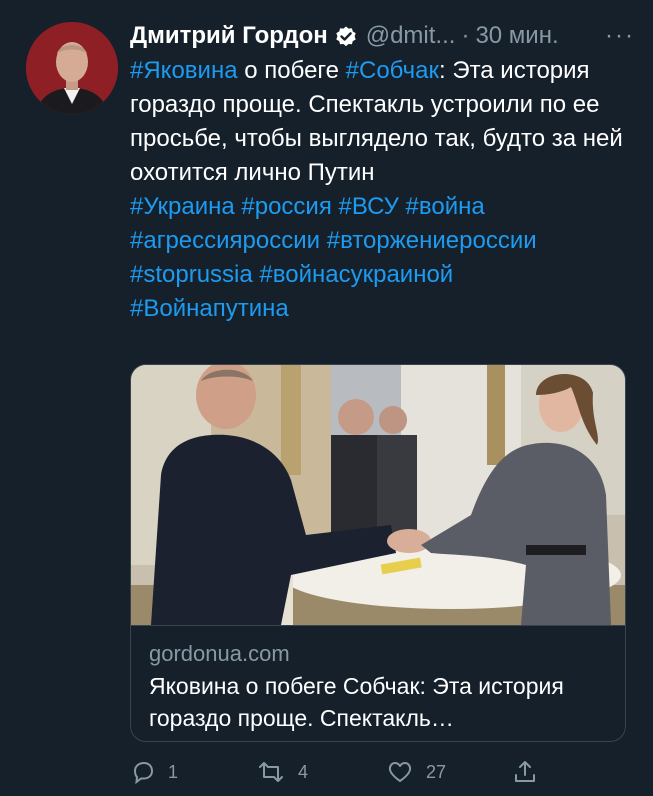  What do you see at coordinates (286, 206) in the screenshot?
I see `hashtag: #россия` at bounding box center [286, 206].